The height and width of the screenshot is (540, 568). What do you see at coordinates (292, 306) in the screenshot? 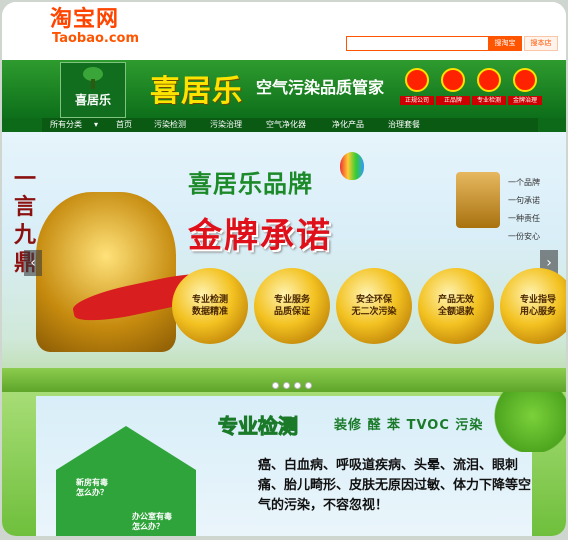
I see `medal-2: 专业服务 品质保证` at bounding box center [292, 306].